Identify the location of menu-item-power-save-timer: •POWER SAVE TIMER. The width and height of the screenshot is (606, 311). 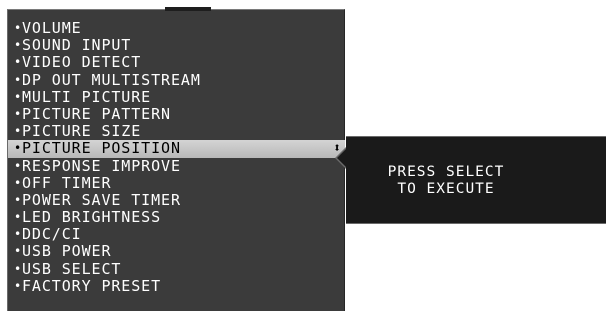
(176, 200).